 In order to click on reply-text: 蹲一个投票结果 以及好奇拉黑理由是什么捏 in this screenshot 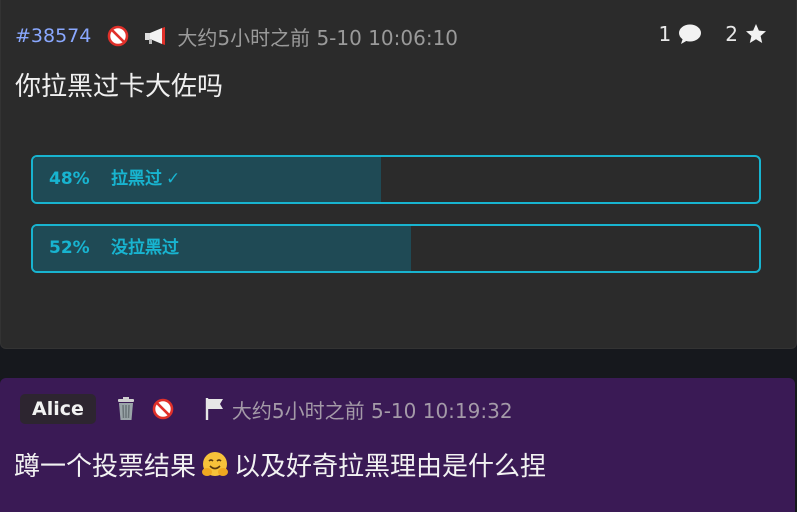, I will do `click(280, 464)`.